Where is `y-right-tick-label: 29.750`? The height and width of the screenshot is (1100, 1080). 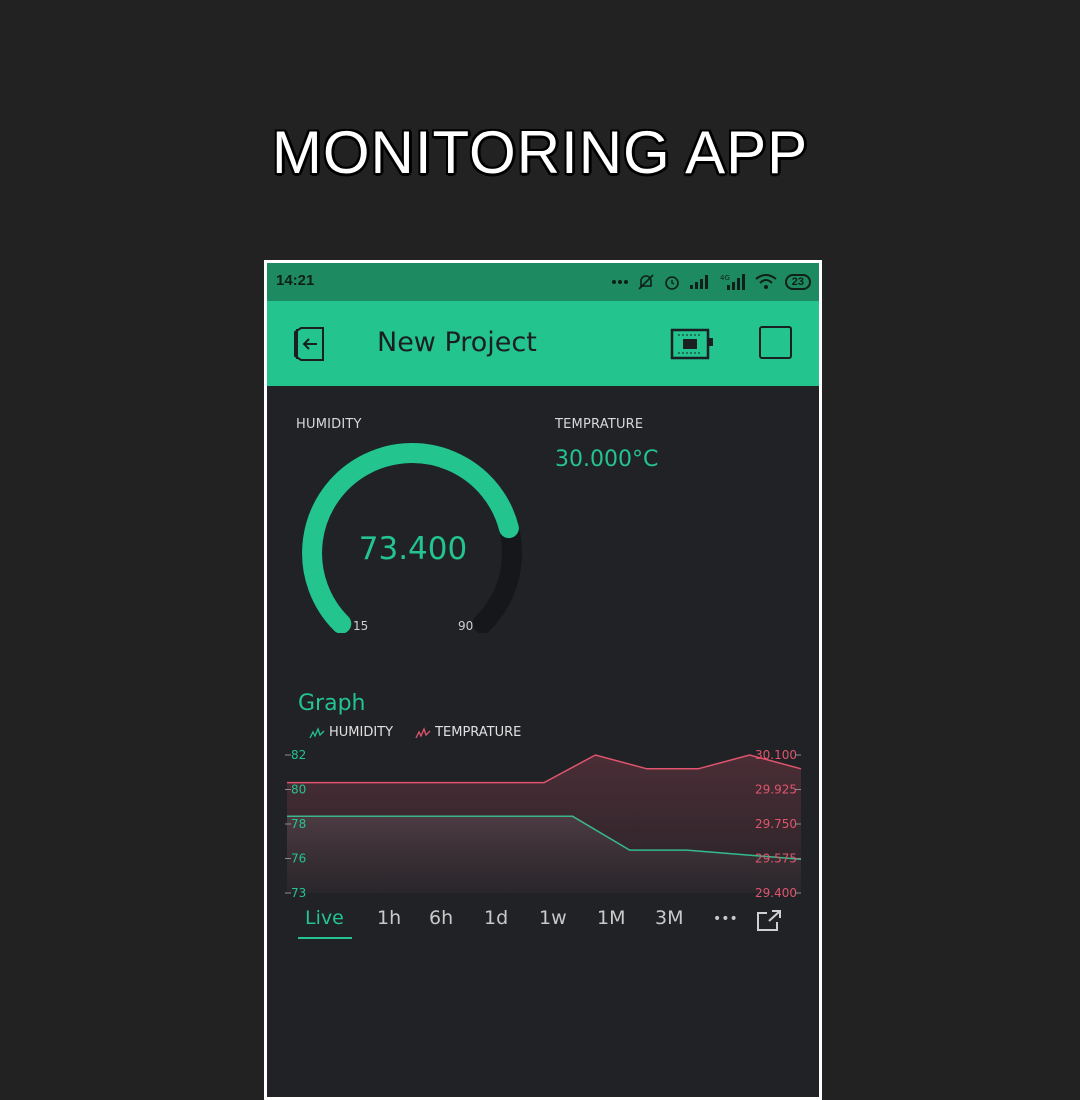
y-right-tick-label: 29.750 is located at coordinates (776, 824).